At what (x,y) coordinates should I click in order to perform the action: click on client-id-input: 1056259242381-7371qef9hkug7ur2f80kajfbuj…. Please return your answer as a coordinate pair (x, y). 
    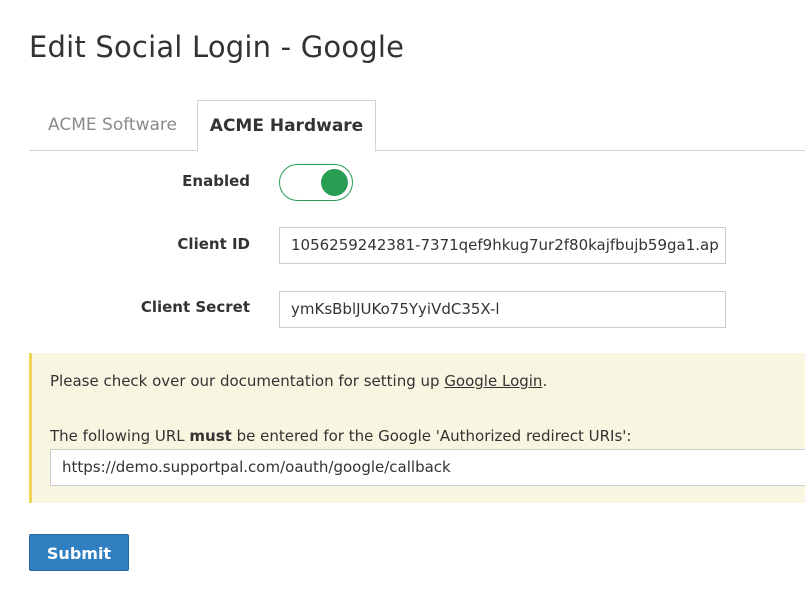
    Looking at the image, I should click on (502, 245).